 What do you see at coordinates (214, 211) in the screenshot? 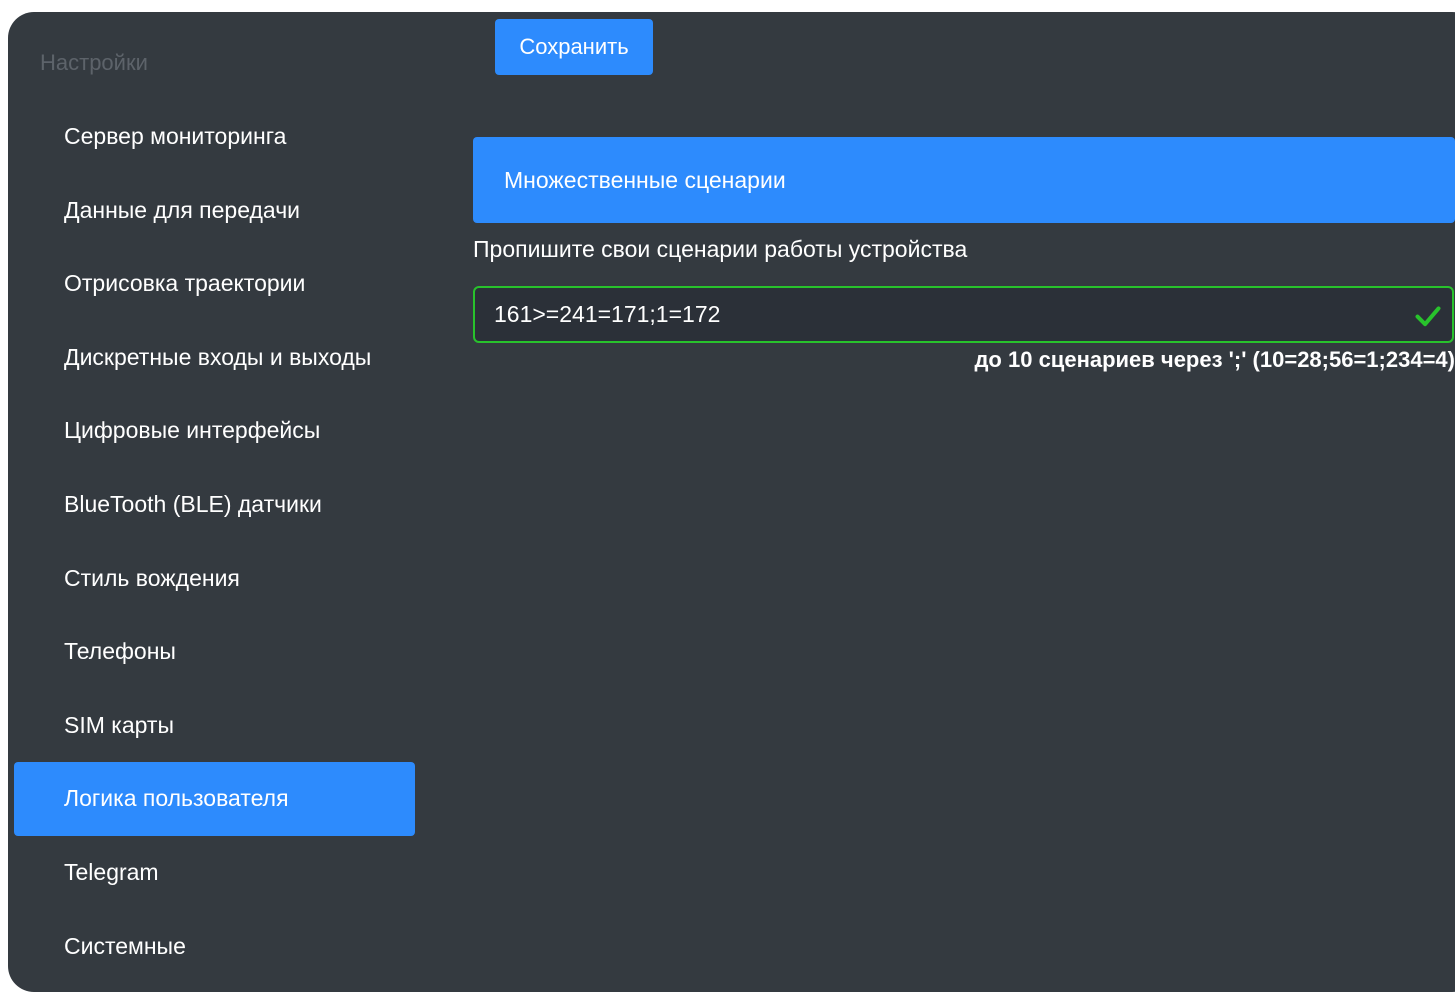
I see `sidebar-item-transmission-data: Данные для передачи` at bounding box center [214, 211].